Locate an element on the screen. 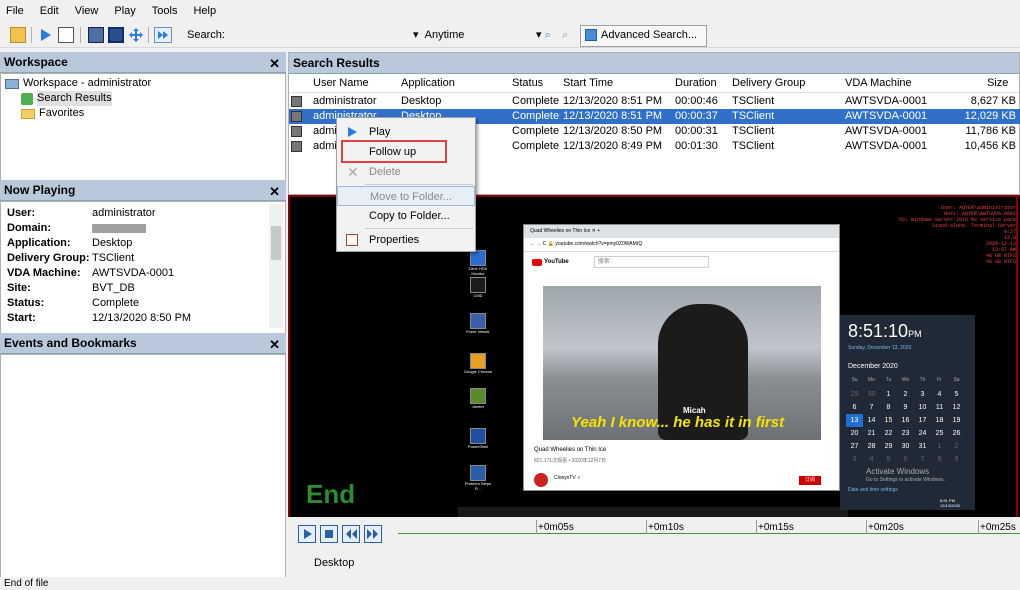  open-folder-icon is located at coordinates (18, 35).